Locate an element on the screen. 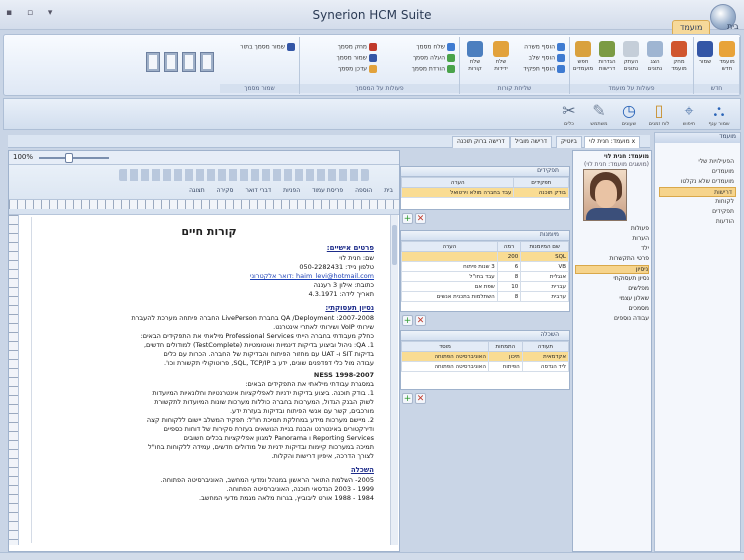 Image resolution: width=744 pixels, height=560 pixels. field-actions: פעולות is located at coordinates (612, 228).